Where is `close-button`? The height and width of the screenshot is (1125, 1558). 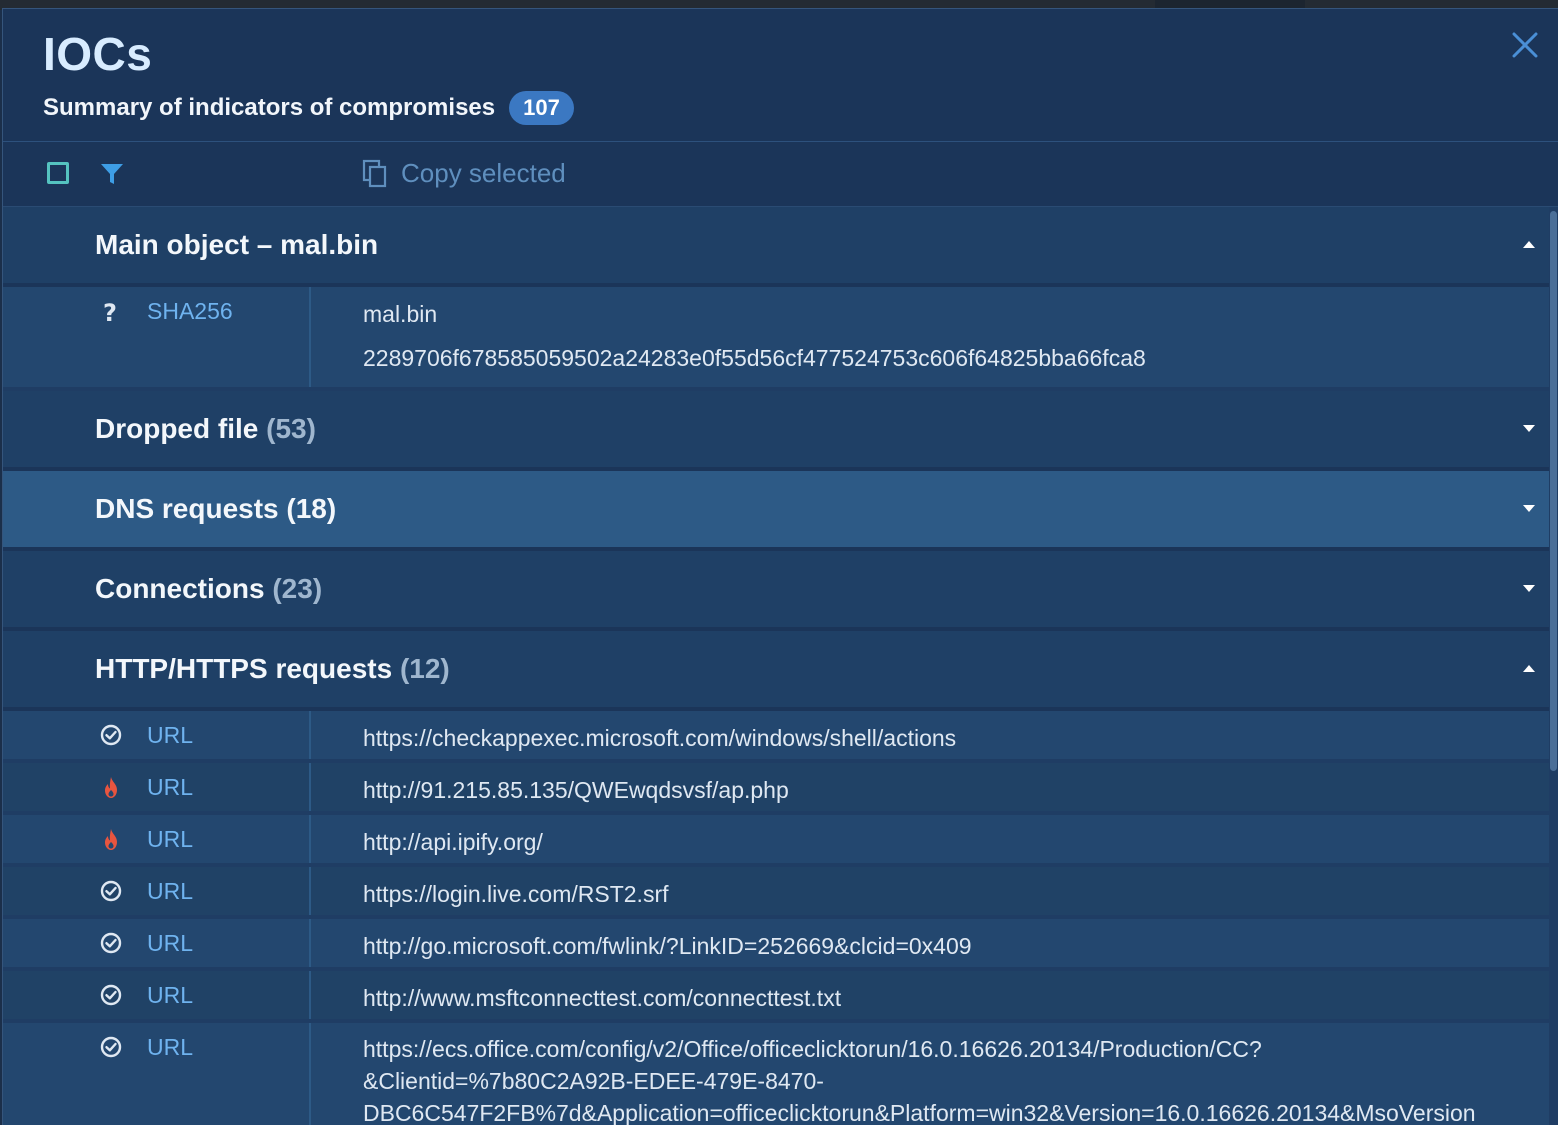 close-button is located at coordinates (1525, 45).